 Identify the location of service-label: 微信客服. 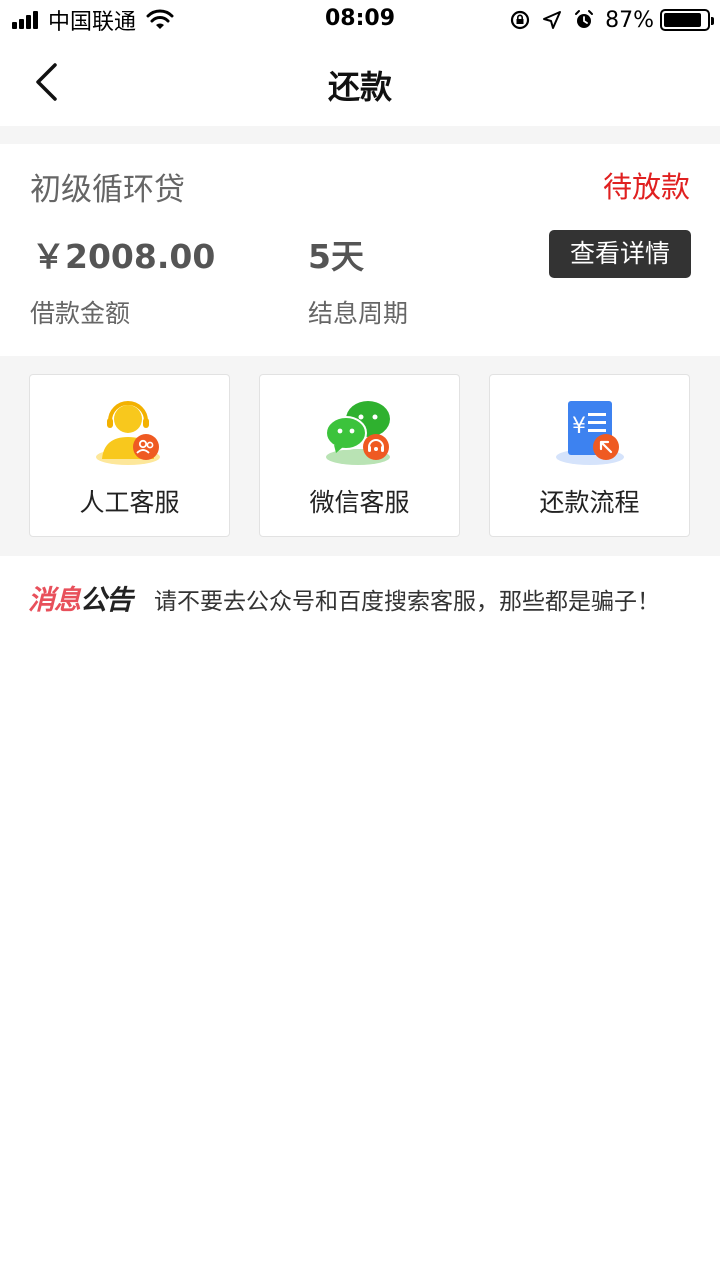
(359, 502).